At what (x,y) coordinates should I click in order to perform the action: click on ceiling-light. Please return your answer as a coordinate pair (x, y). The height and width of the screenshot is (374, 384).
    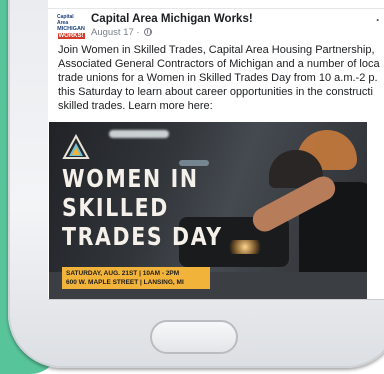
    Looking at the image, I should click on (139, 134).